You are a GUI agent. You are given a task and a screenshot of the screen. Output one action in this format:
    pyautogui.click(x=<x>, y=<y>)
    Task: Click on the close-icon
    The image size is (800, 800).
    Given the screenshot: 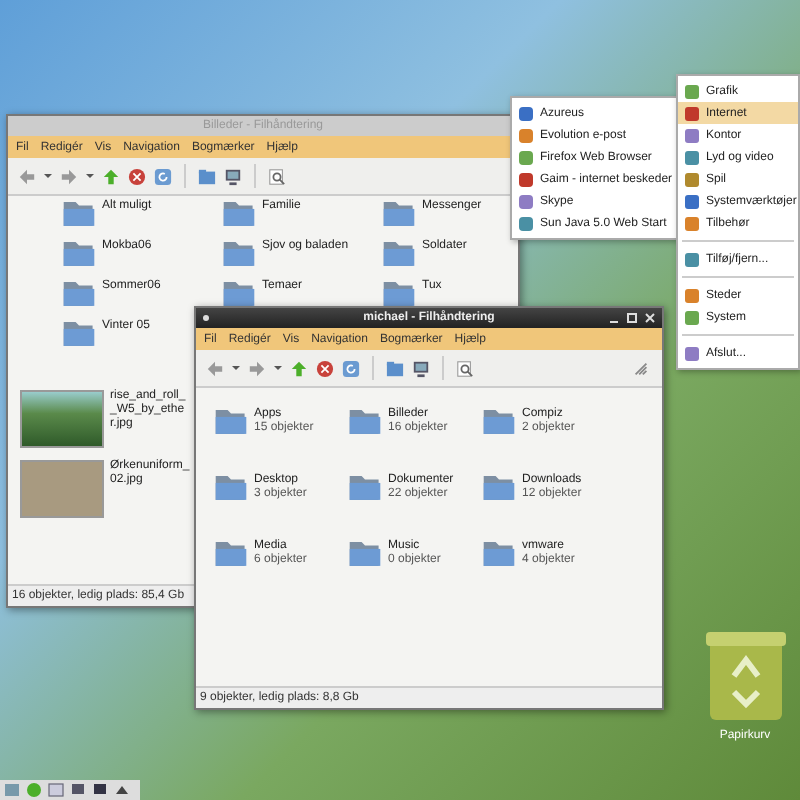 What is the action you would take?
    pyautogui.click(x=650, y=318)
    